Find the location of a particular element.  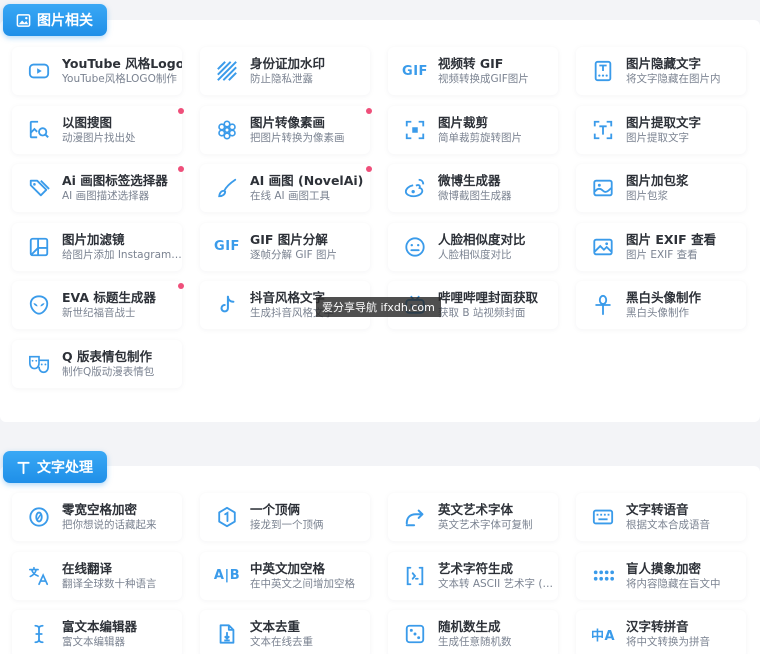

tool-card-desc: 视频转换成GIF图片 is located at coordinates (483, 79).